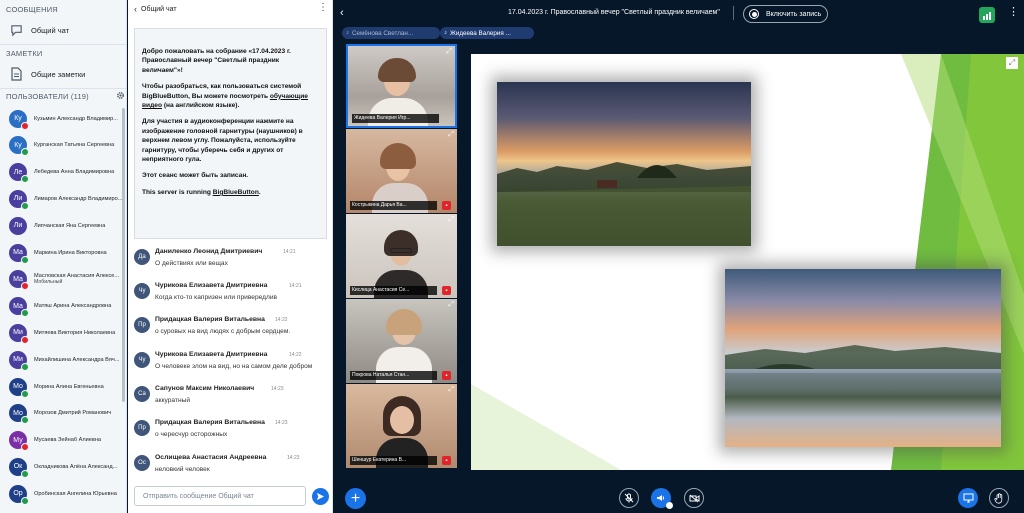  What do you see at coordinates (236, 192) in the screenshot?
I see `bigbluebutton-link: BigBlueButton` at bounding box center [236, 192].